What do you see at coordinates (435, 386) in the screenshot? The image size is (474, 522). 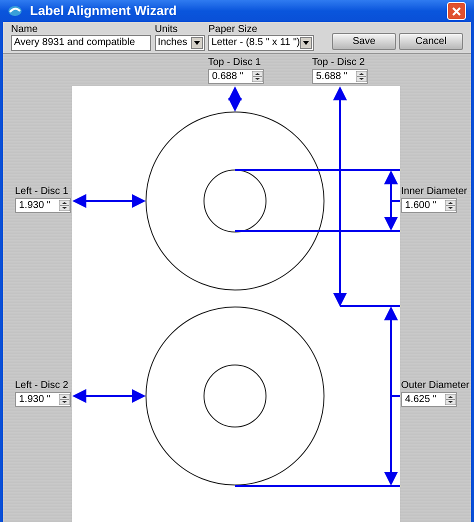 I see `field-label: Outer Diameter` at bounding box center [435, 386].